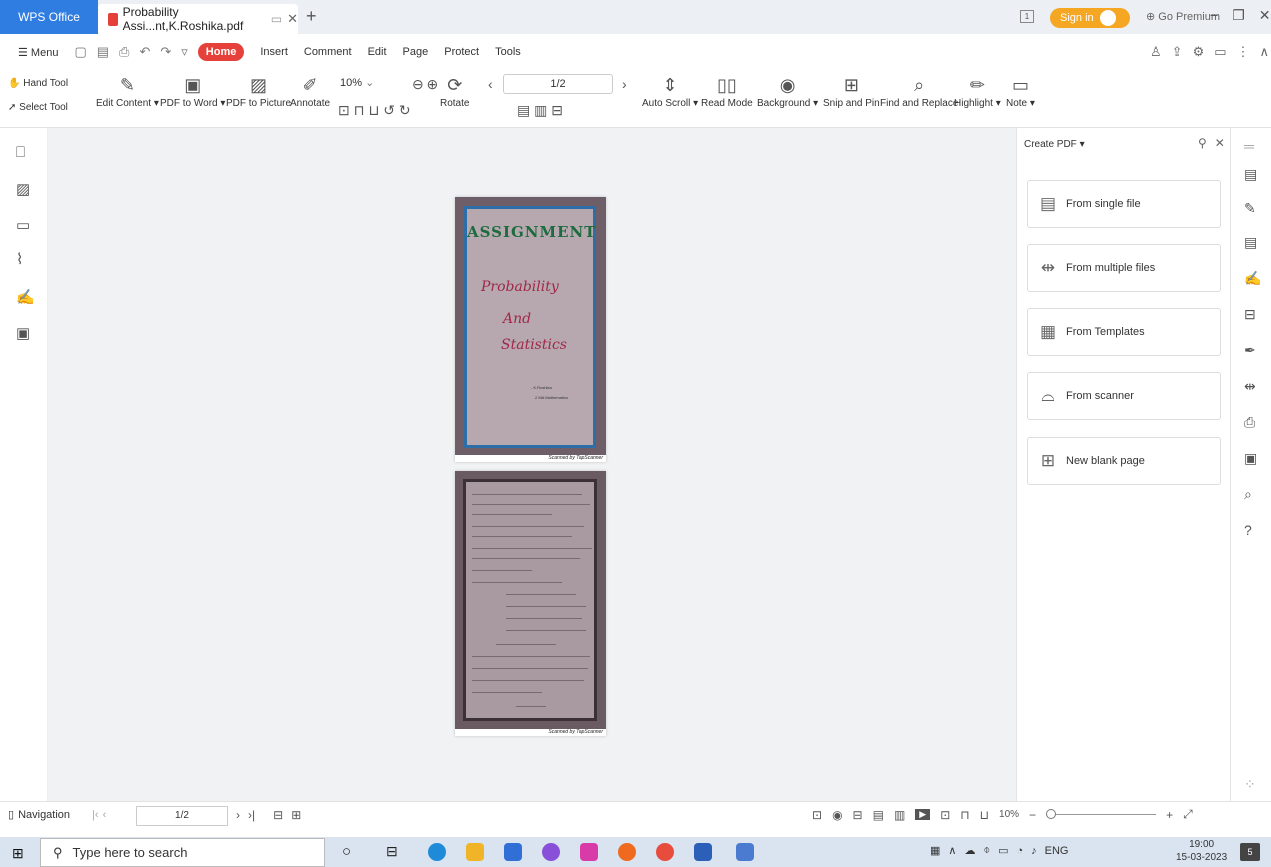 This screenshot has height=867, width=1271. What do you see at coordinates (374, 110) in the screenshot?
I see `view-mode-icons: ⊡ ⊓ ⊔ ↺ ↻` at bounding box center [374, 110].